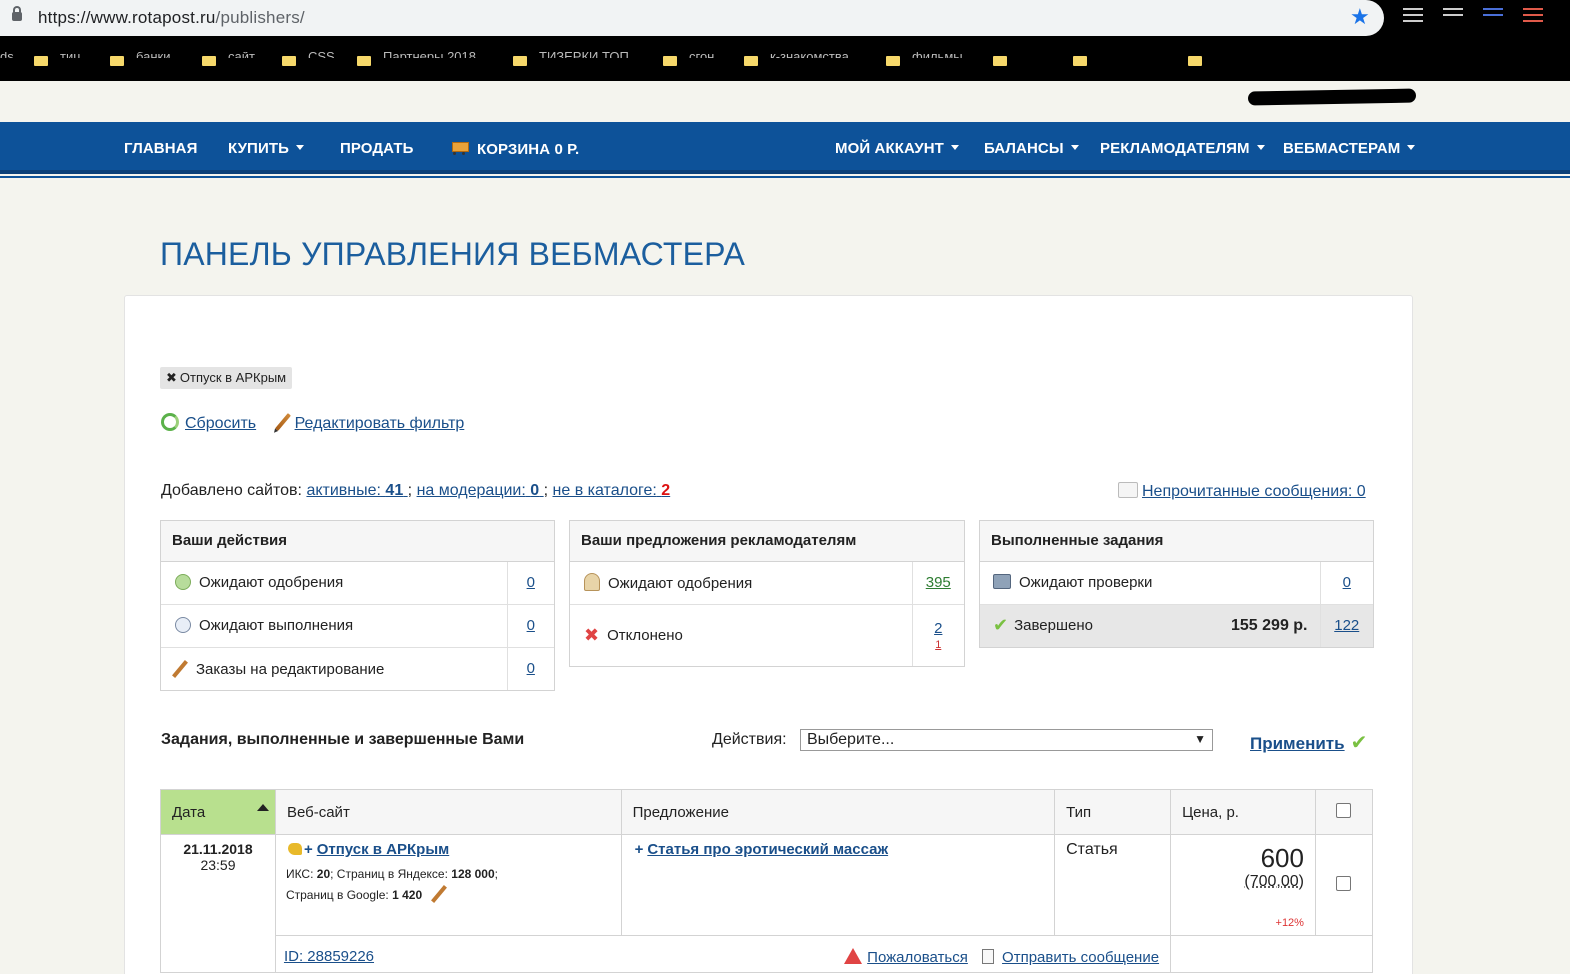  I want to click on count-link: 395, so click(938, 582).